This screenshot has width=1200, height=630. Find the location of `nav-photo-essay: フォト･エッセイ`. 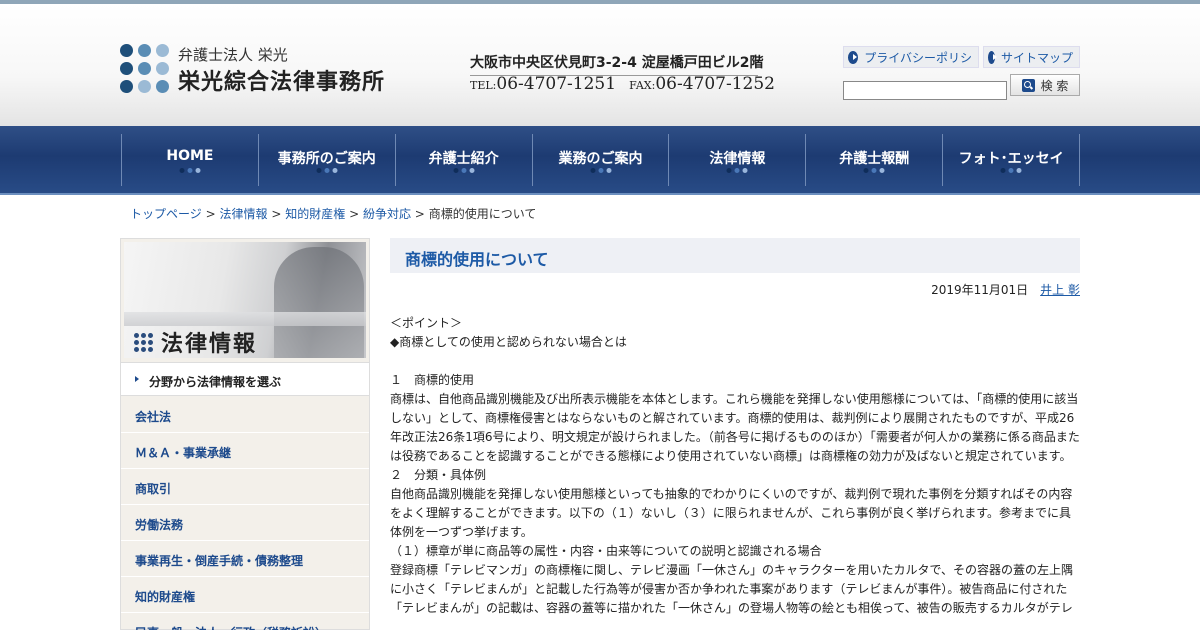

nav-photo-essay: フォト･エッセイ is located at coordinates (1011, 160).